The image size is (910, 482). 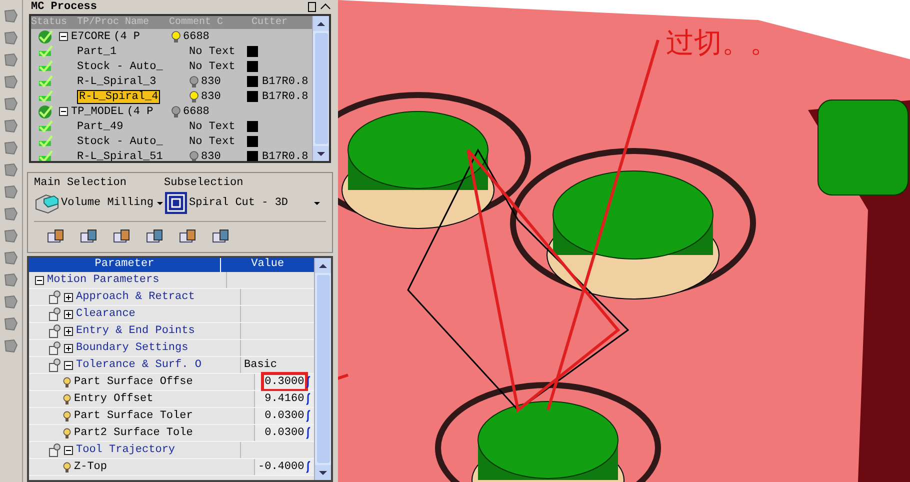 What do you see at coordinates (116, 82) in the screenshot?
I see `process-name: R-L_Spiral_3` at bounding box center [116, 82].